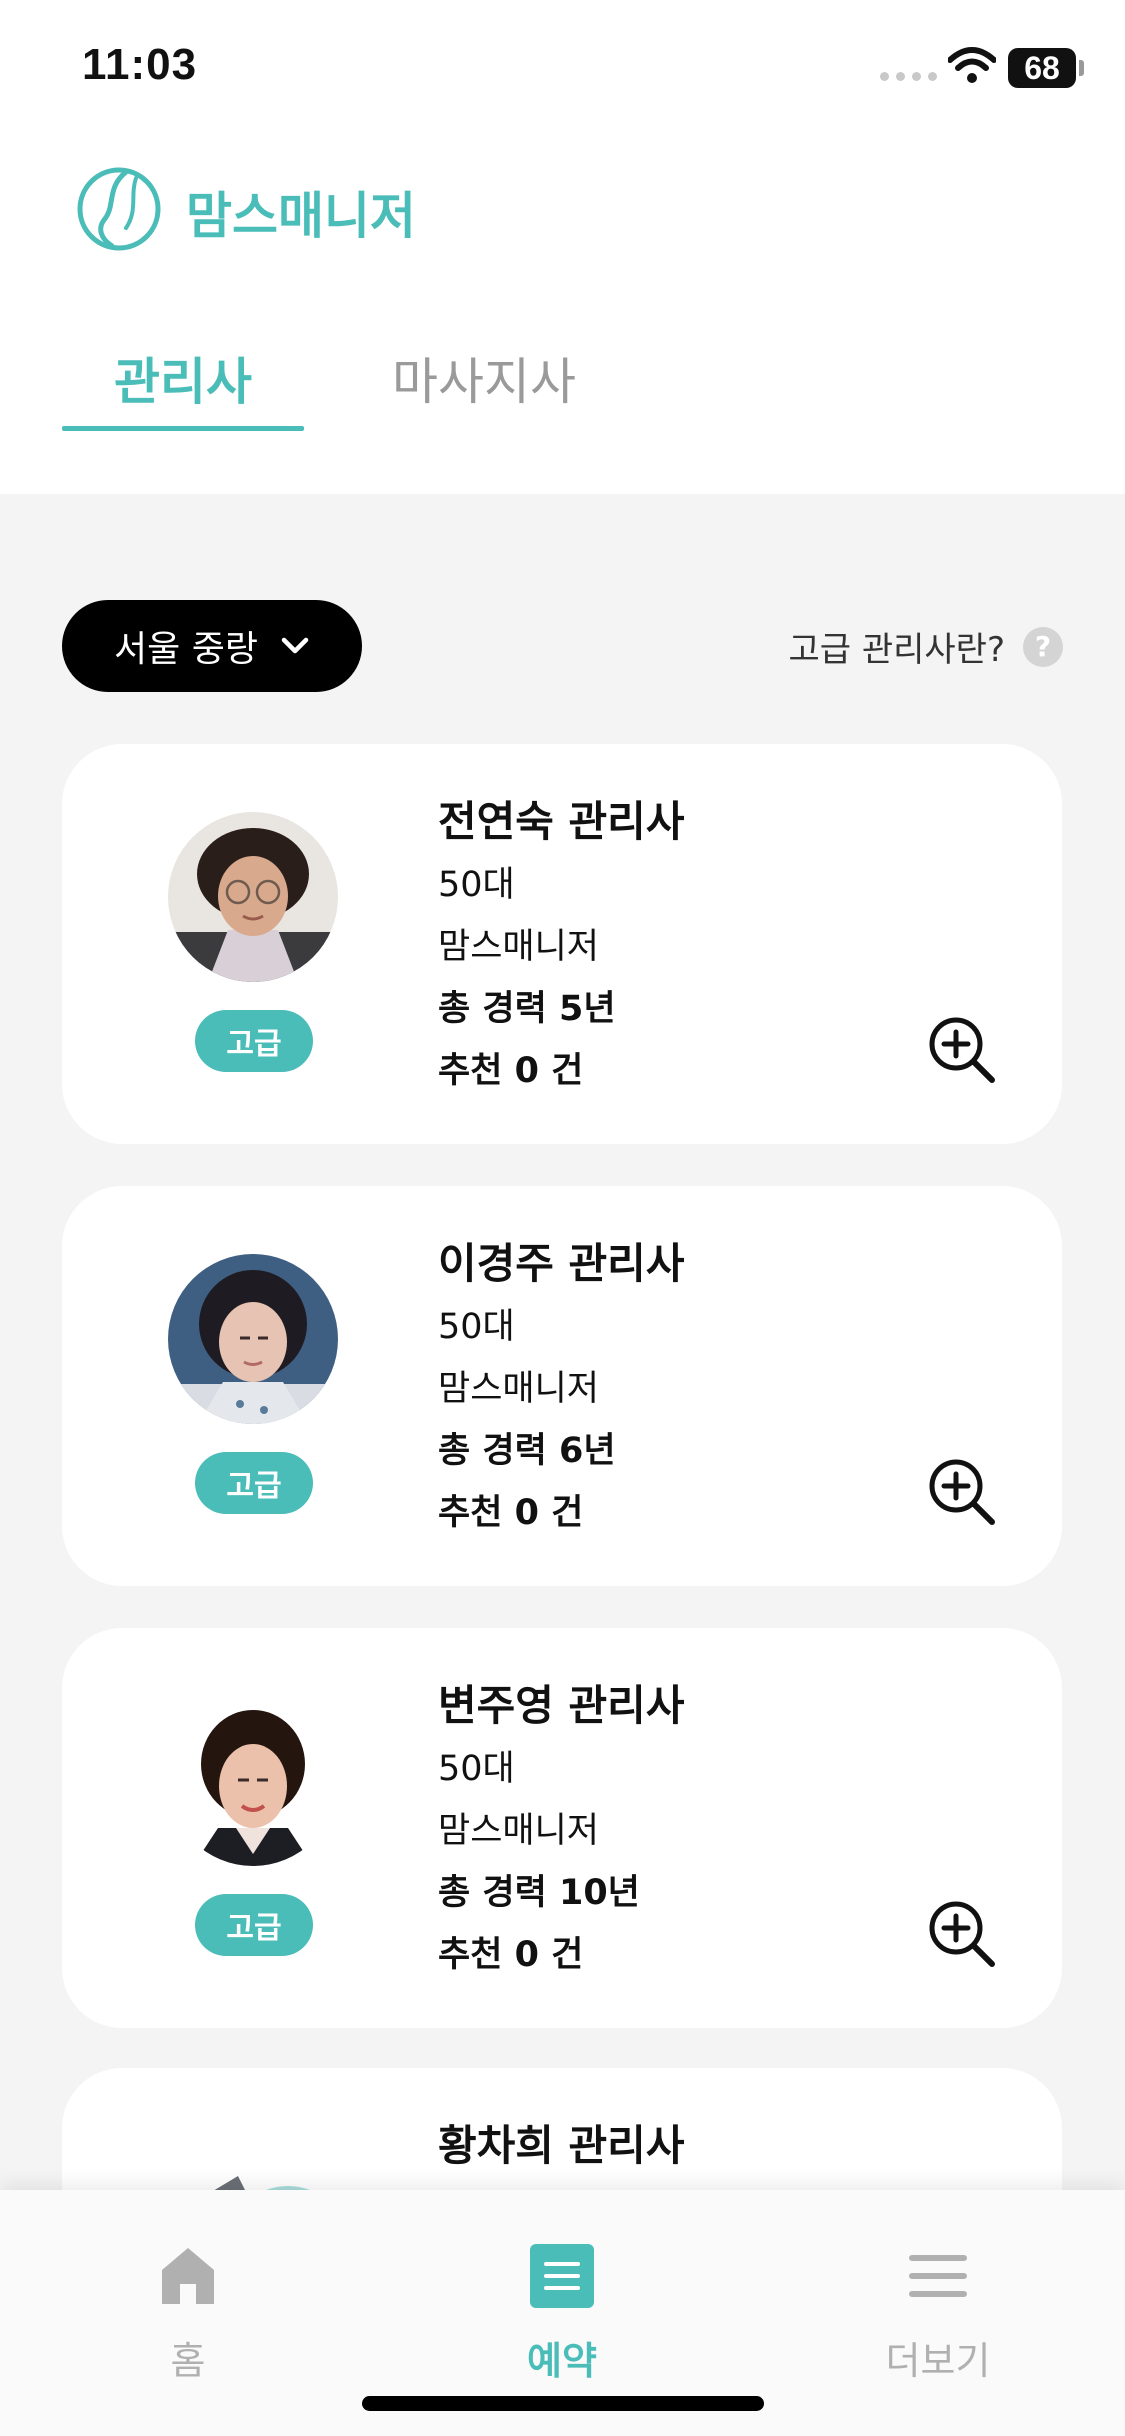 The width and height of the screenshot is (1125, 2436). Describe the element at coordinates (527, 1451) in the screenshot. I see `caregiver-experience: 총 경력 6년` at that location.